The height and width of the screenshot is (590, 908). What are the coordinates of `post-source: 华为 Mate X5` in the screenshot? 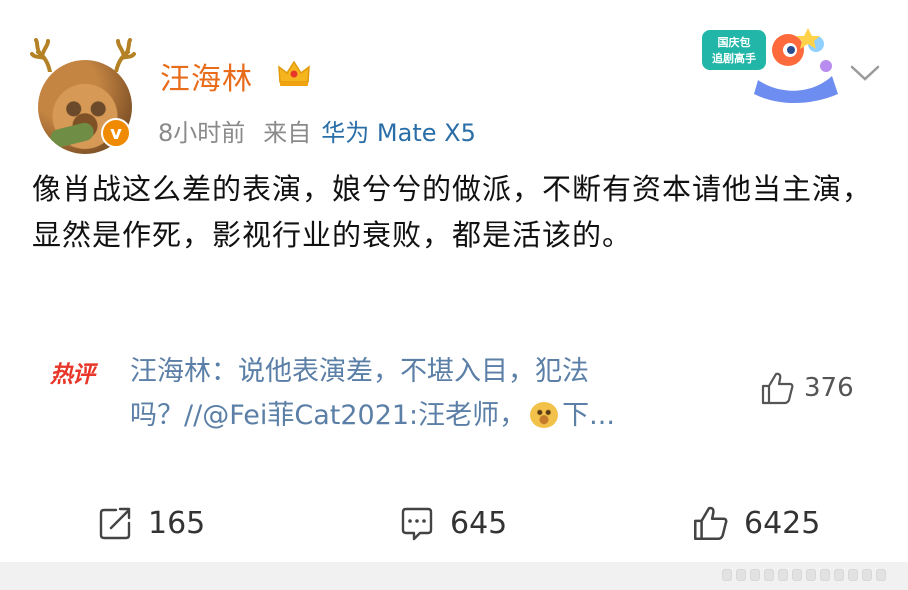 It's located at (398, 133).